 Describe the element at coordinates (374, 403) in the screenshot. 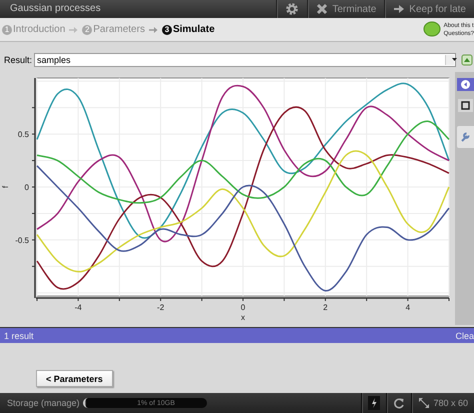

I see `lightning-icon` at that location.